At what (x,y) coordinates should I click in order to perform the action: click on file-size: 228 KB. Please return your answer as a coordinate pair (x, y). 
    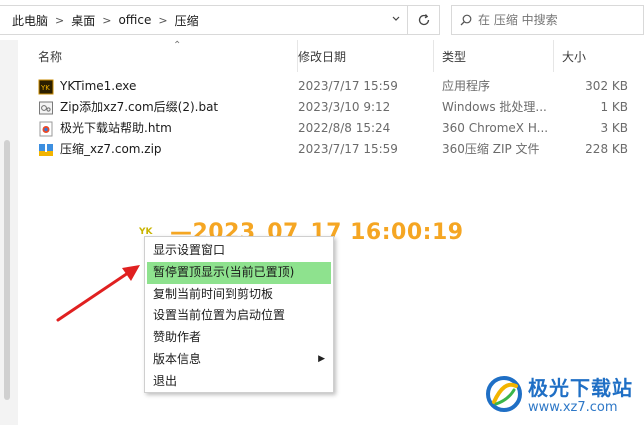
    Looking at the image, I should click on (606, 149).